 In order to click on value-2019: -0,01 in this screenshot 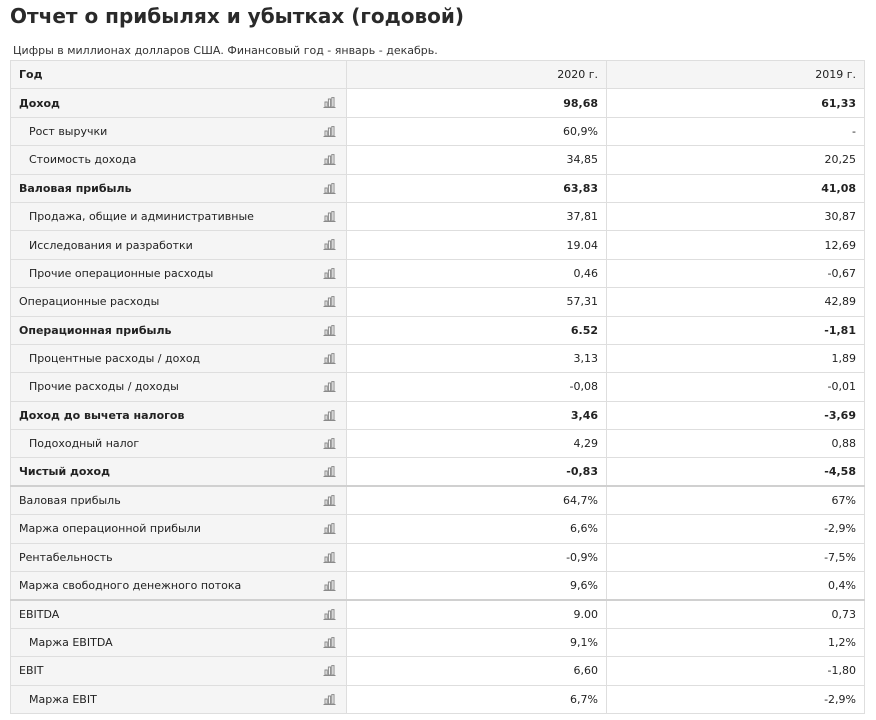, I will do `click(735, 387)`.